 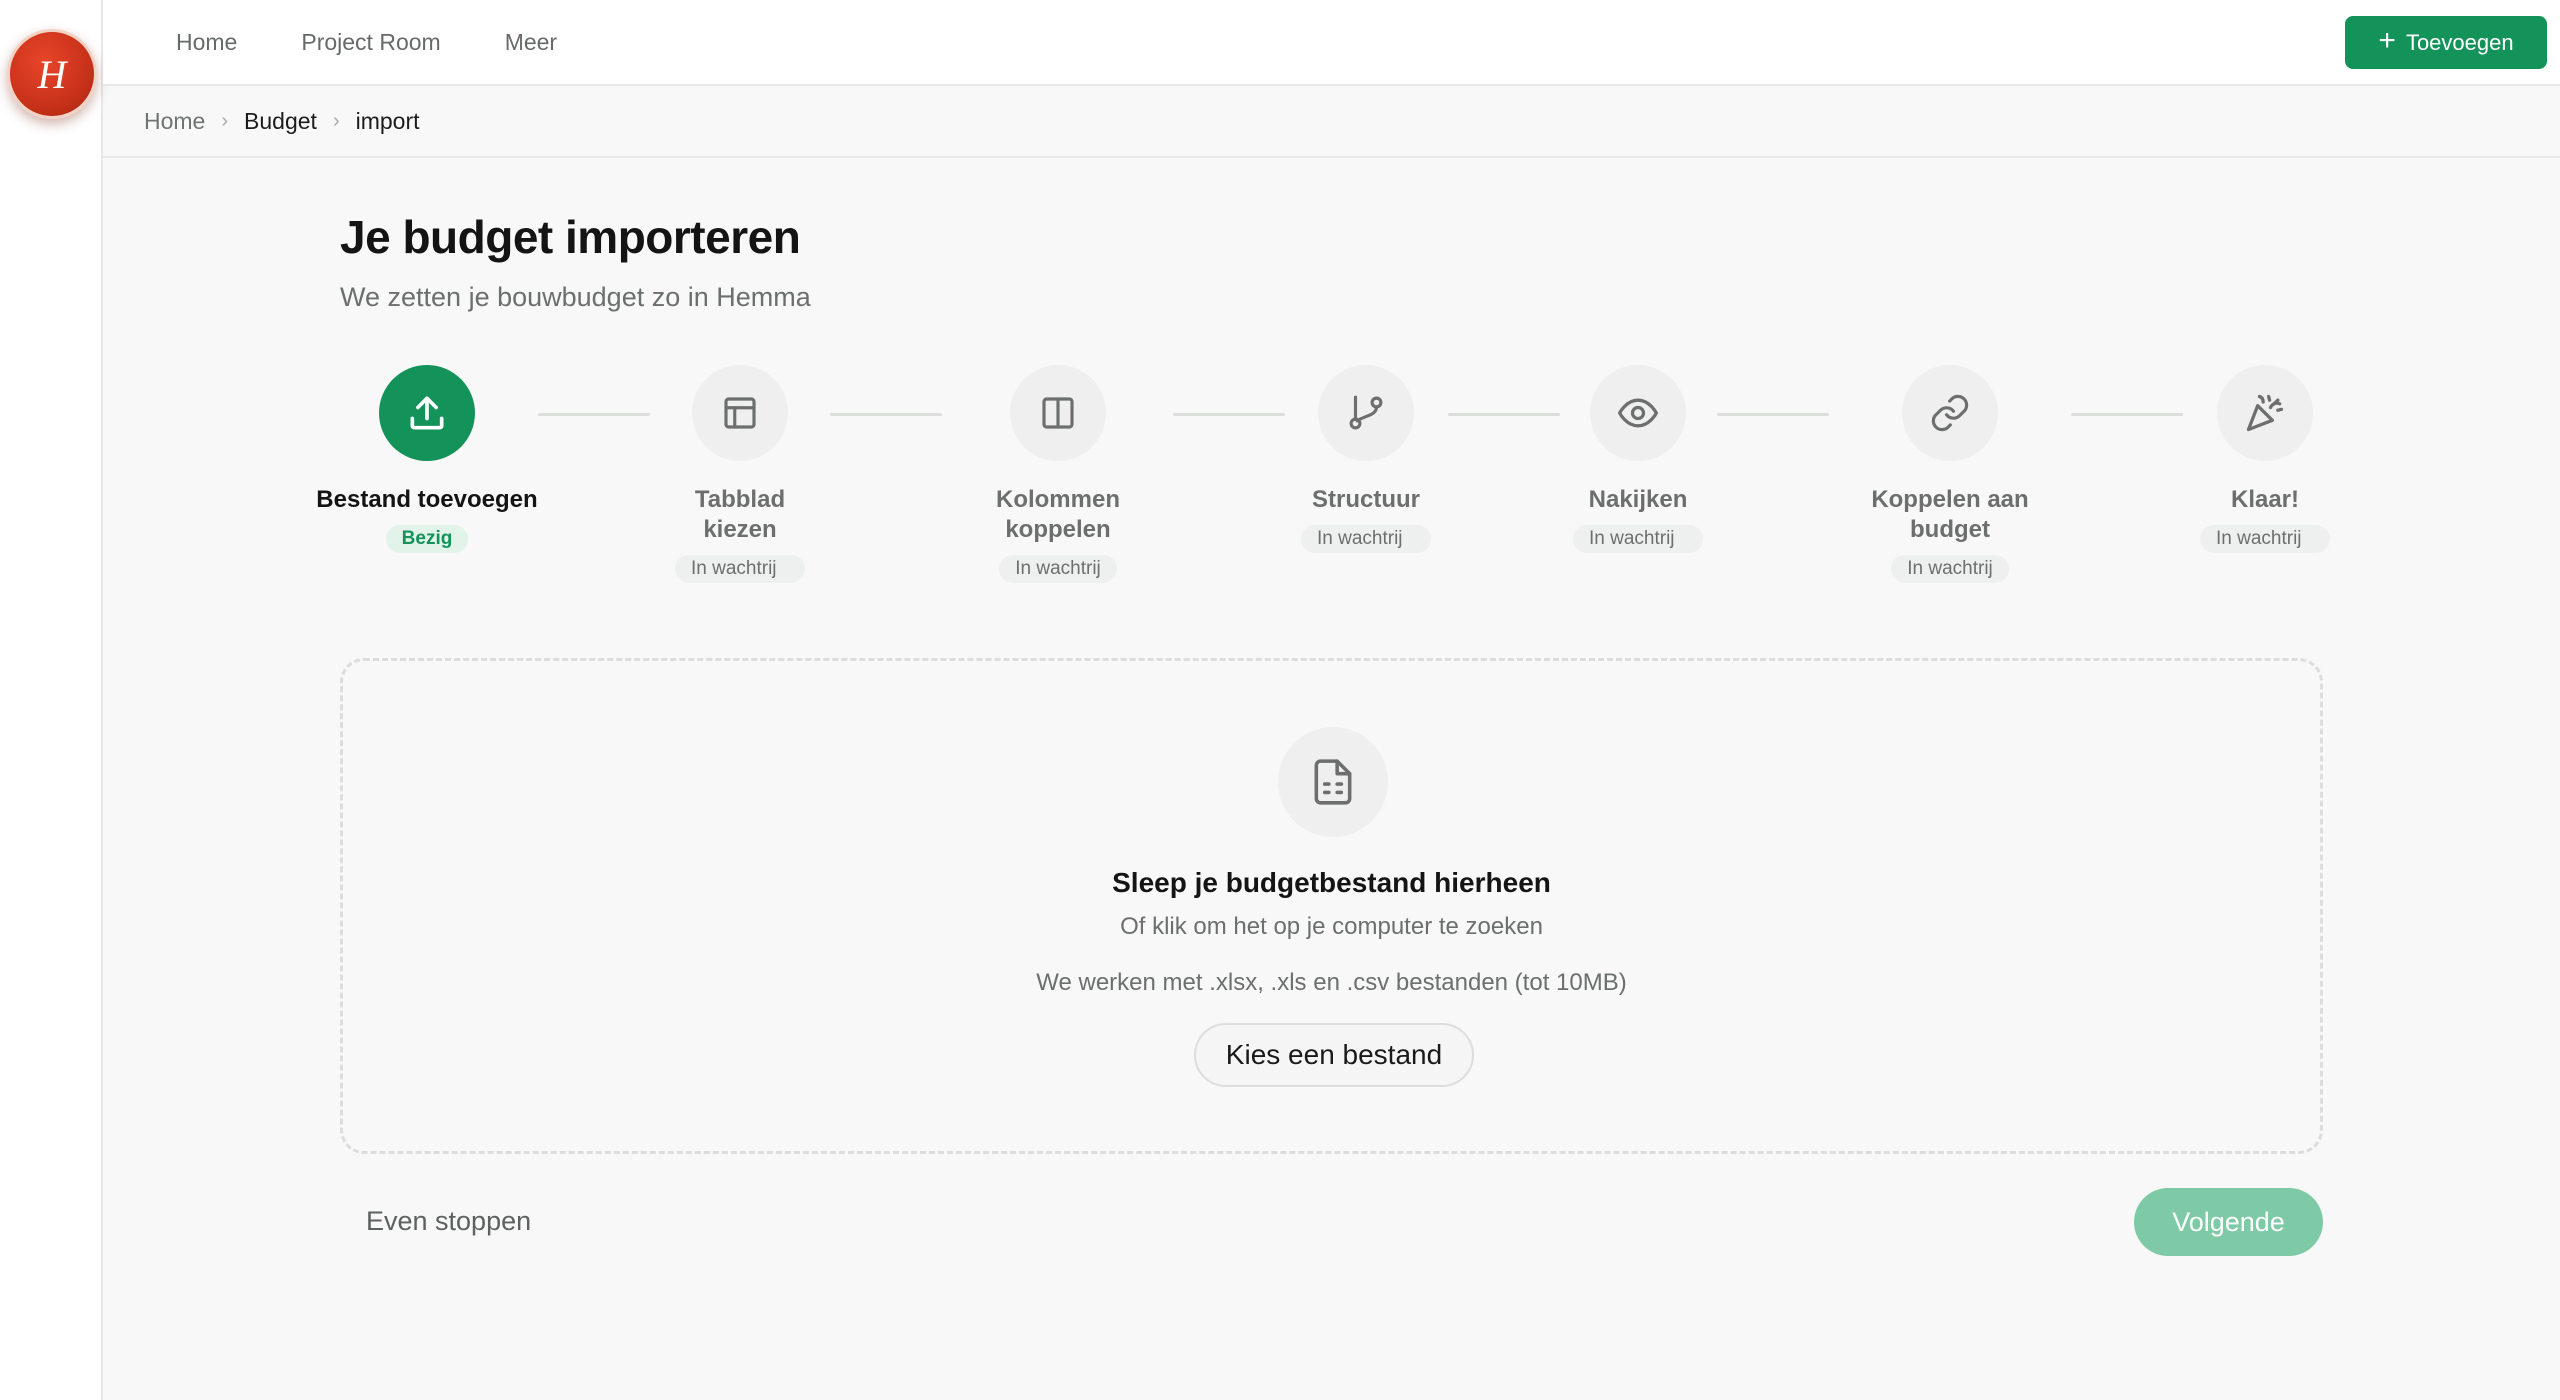 What do you see at coordinates (1331, 882) in the screenshot?
I see `dropzone-title: Sleep je budgetbestand hierheen` at bounding box center [1331, 882].